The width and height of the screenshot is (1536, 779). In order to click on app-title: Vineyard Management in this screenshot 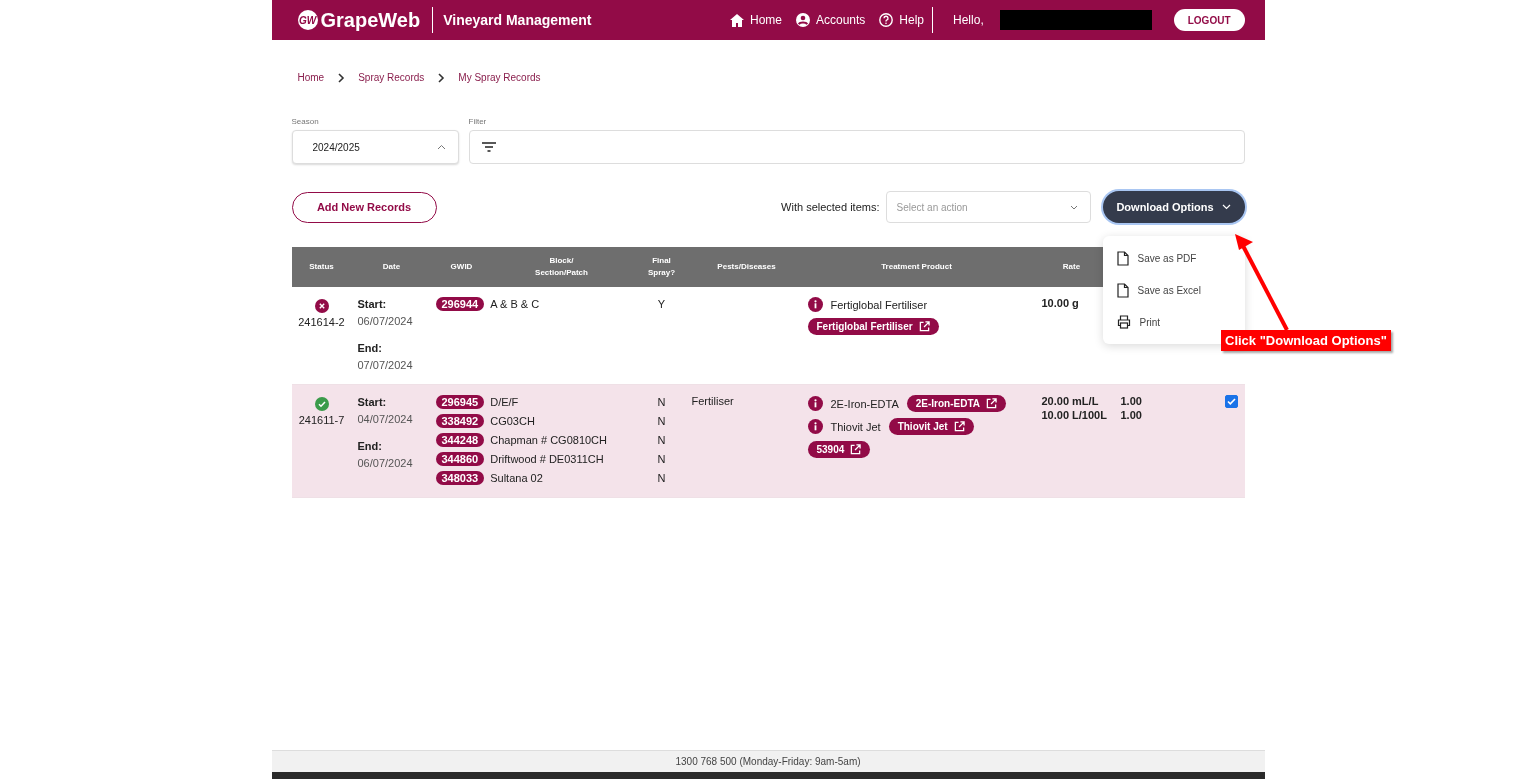, I will do `click(517, 20)`.